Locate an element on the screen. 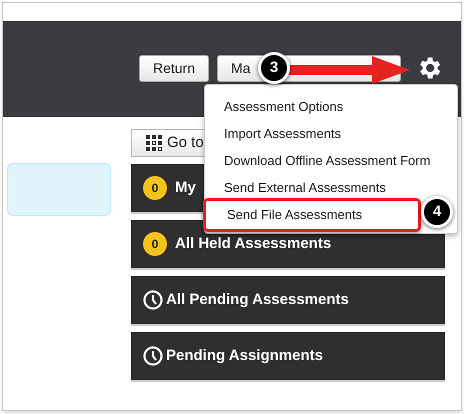 Image resolution: width=464 pixels, height=414 pixels. tile-label: All Held Assessments is located at coordinates (253, 244).